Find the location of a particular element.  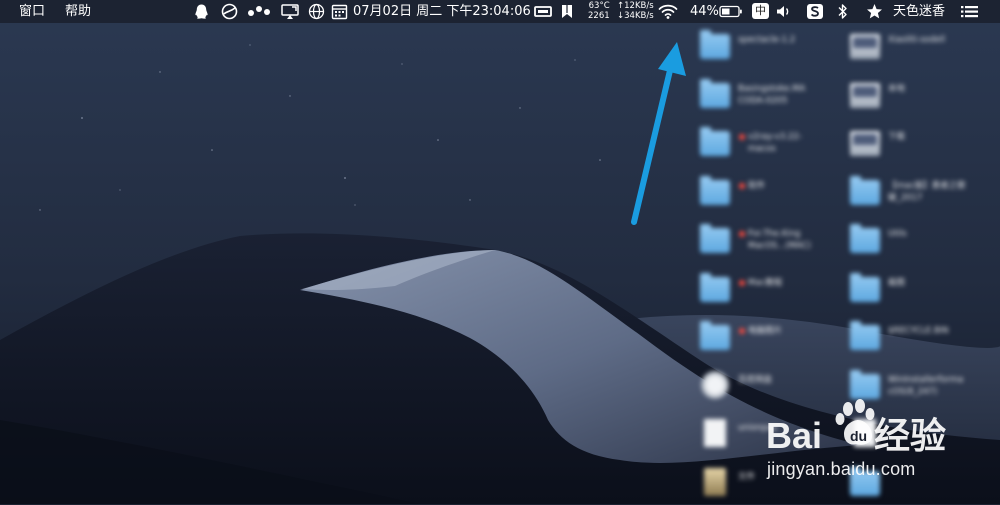

desktop-item: Mac教程 is located at coordinates (765, 291).